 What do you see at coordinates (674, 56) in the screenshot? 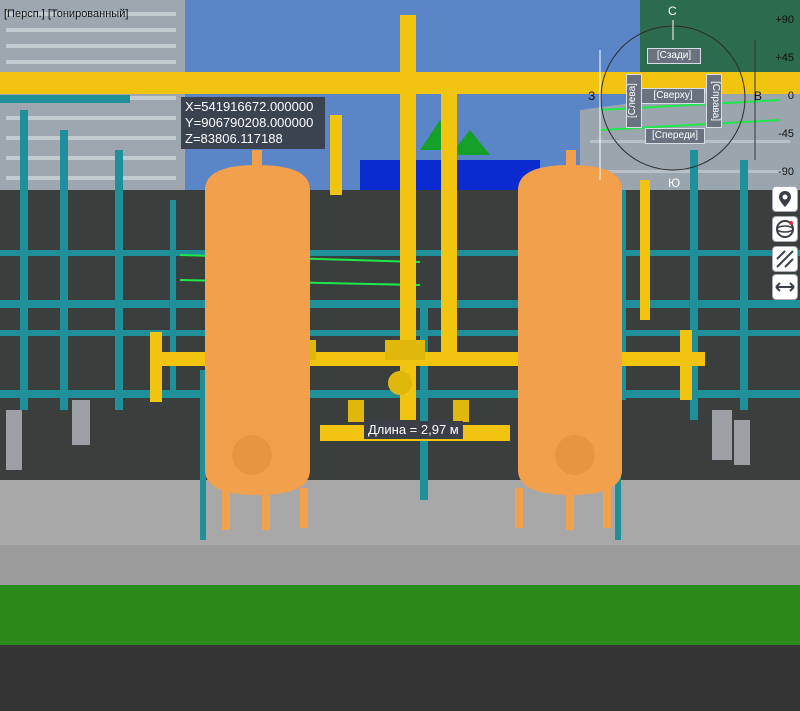
I see `view-back-button: [Сзади]` at bounding box center [674, 56].